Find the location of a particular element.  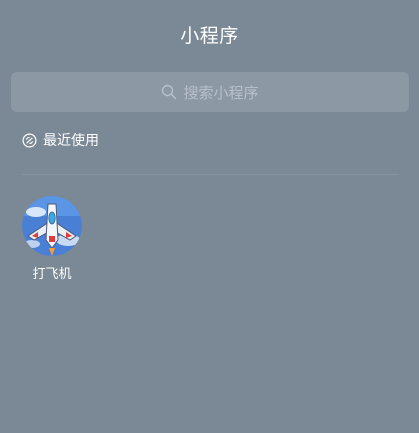

search-icon is located at coordinates (169, 92).